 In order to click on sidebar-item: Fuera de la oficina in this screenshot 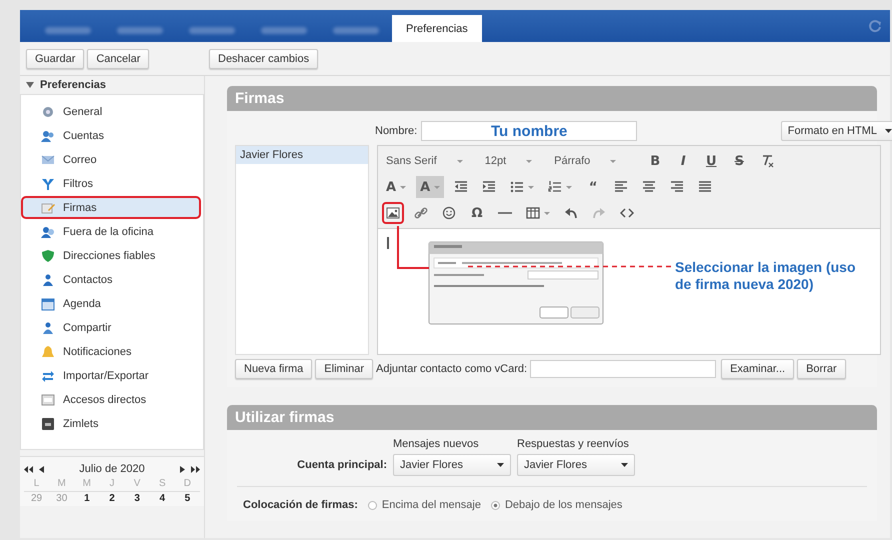, I will do `click(111, 231)`.